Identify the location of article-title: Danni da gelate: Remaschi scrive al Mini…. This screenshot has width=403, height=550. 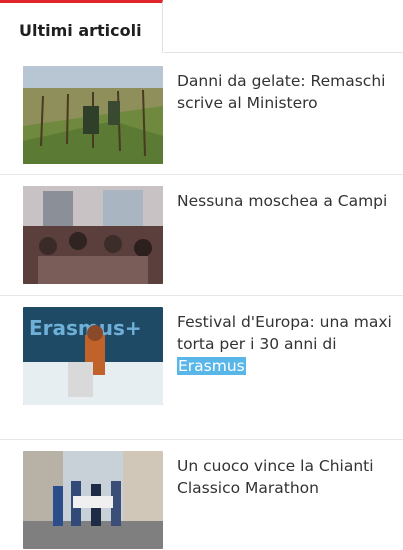
(288, 92).